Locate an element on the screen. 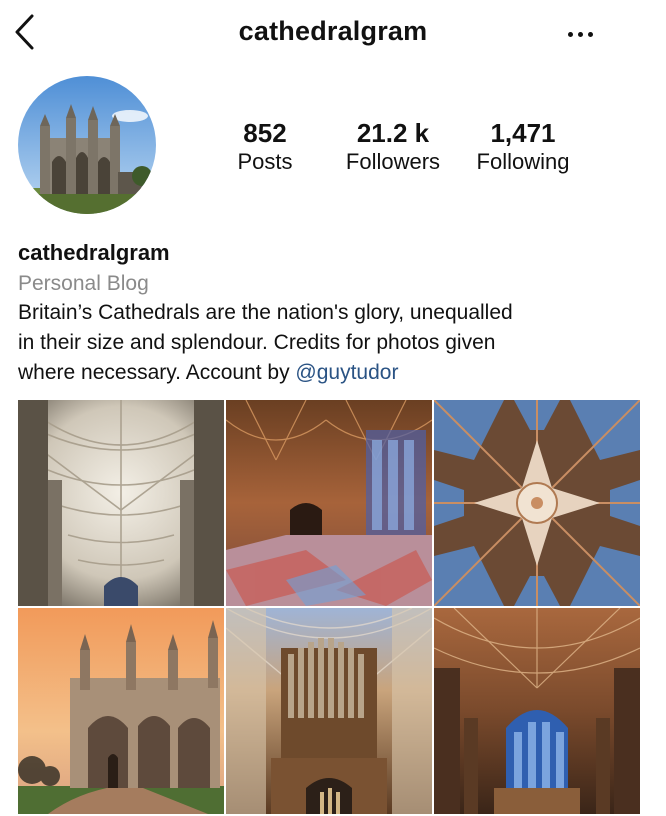  cloister-fan-vault-photo is located at coordinates (329, 503).